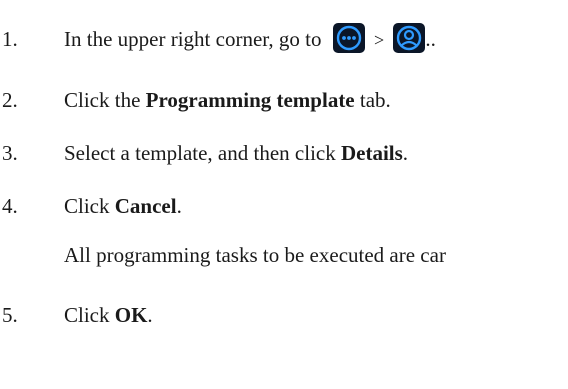 Image resolution: width=568 pixels, height=389 pixels. I want to click on step-text-after: tab., so click(372, 100).